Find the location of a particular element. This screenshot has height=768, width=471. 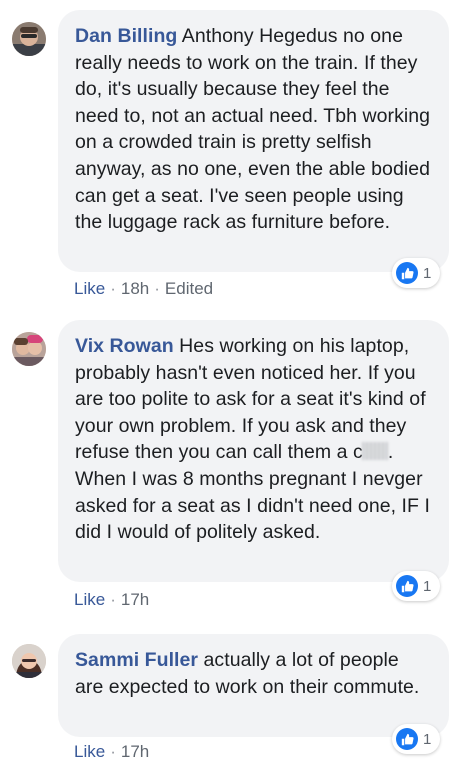

comment-author: Vix Rowan is located at coordinates (124, 346).